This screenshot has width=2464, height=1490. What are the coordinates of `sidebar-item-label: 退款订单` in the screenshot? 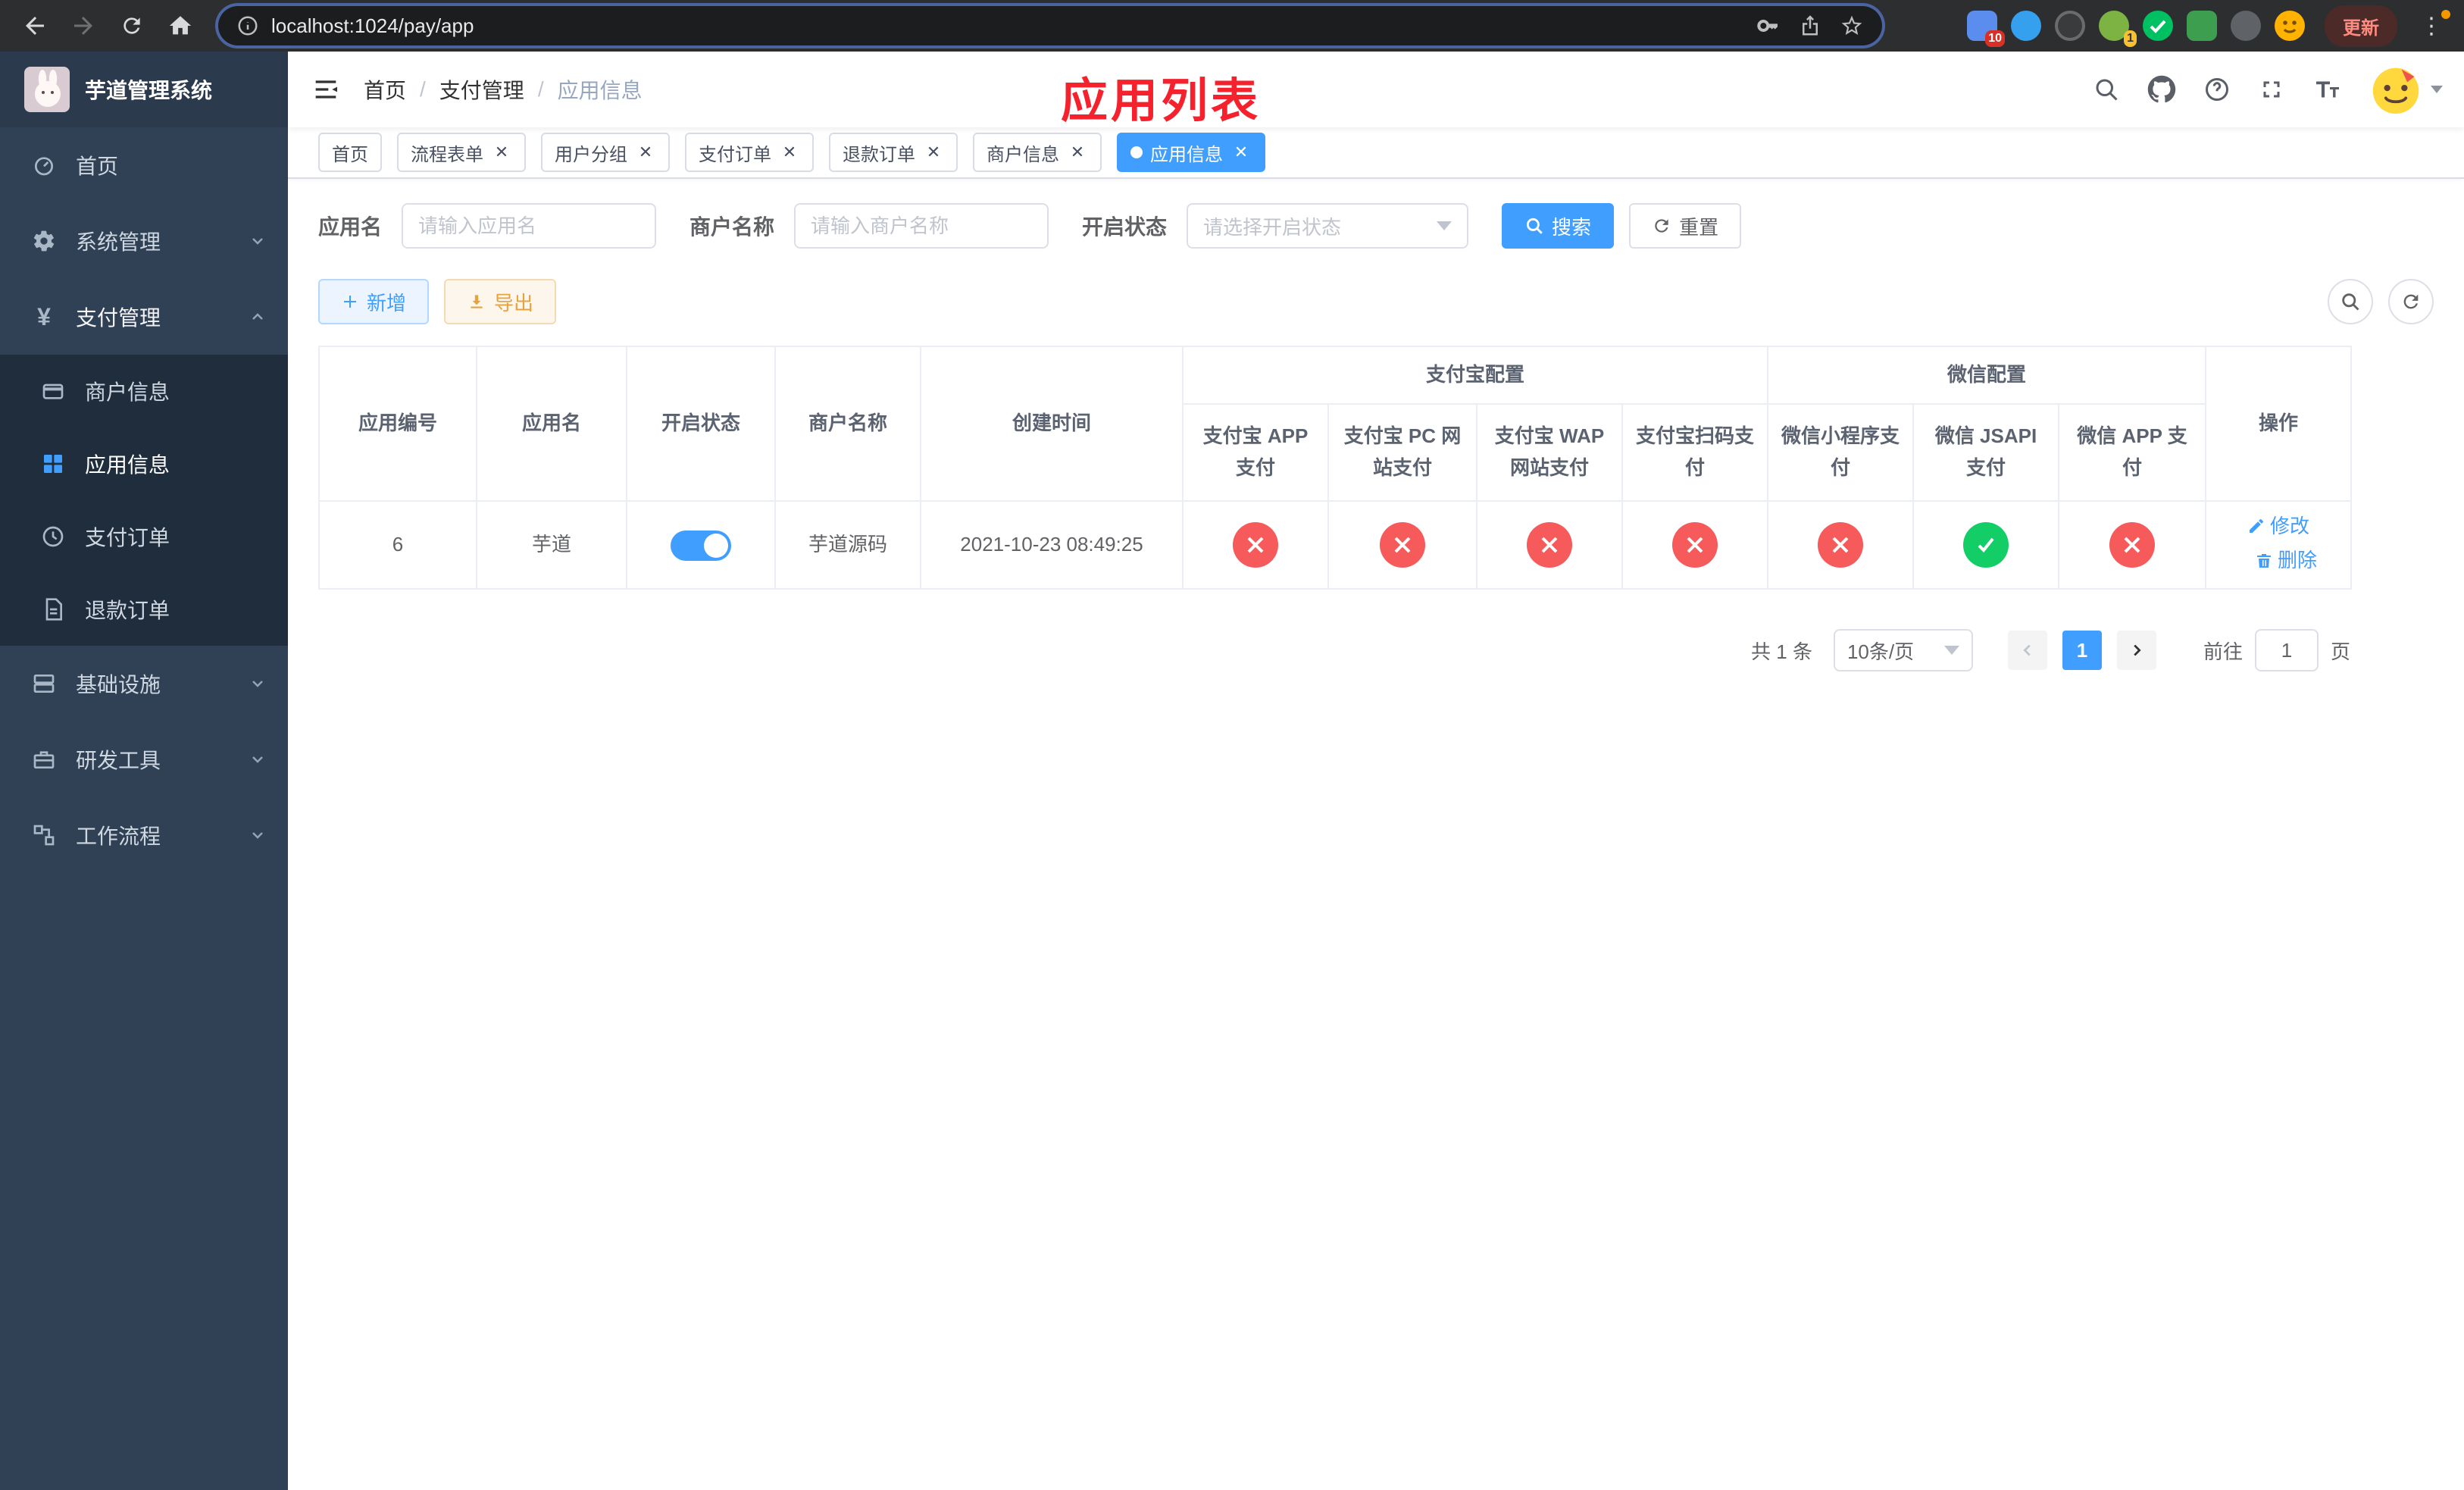 It's located at (127, 610).